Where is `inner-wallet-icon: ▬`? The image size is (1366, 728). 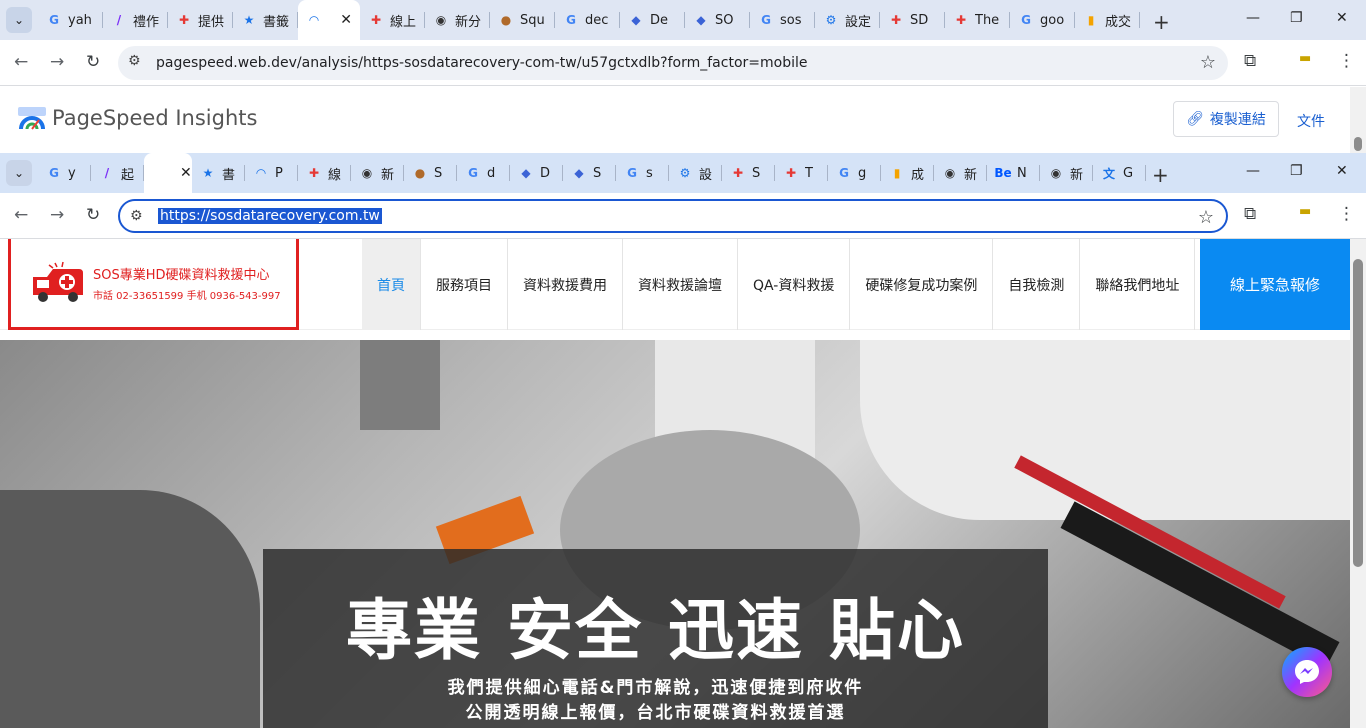 inner-wallet-icon: ▬ is located at coordinates (1305, 211).